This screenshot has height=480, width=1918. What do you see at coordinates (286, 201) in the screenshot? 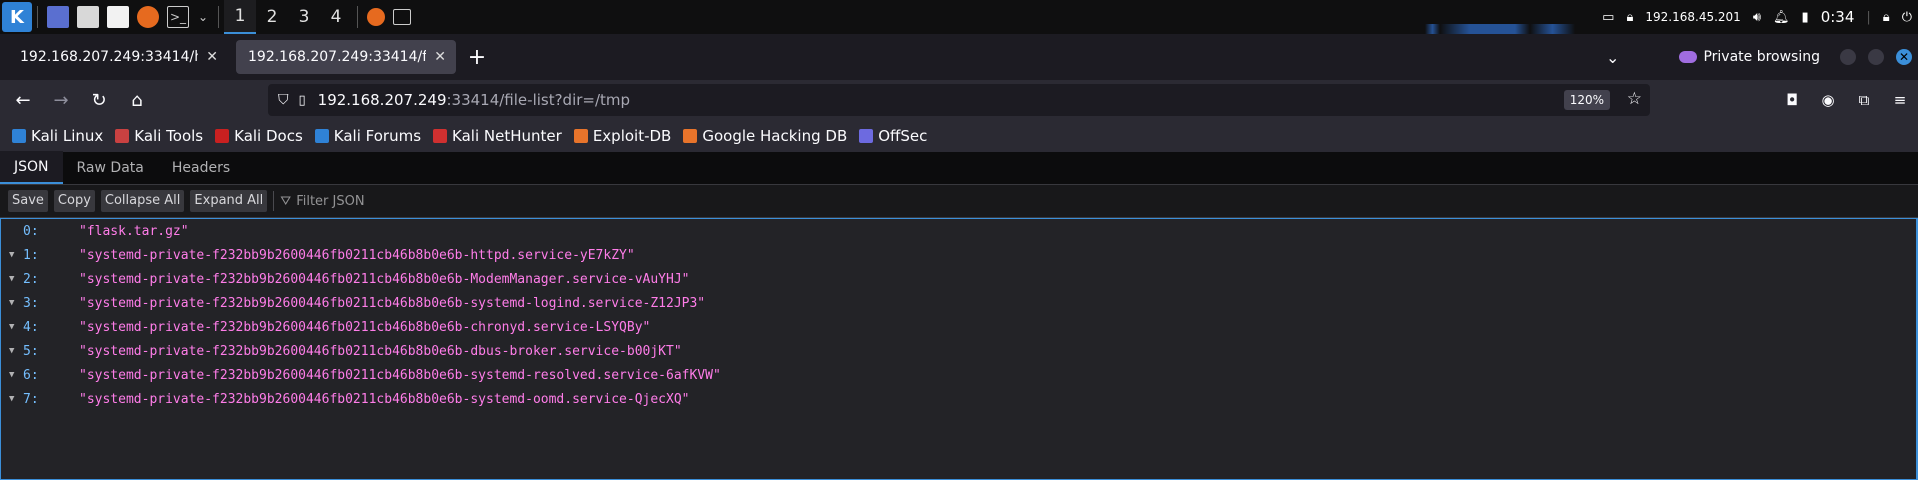
I see `filter-icon: ⛛` at bounding box center [286, 201].